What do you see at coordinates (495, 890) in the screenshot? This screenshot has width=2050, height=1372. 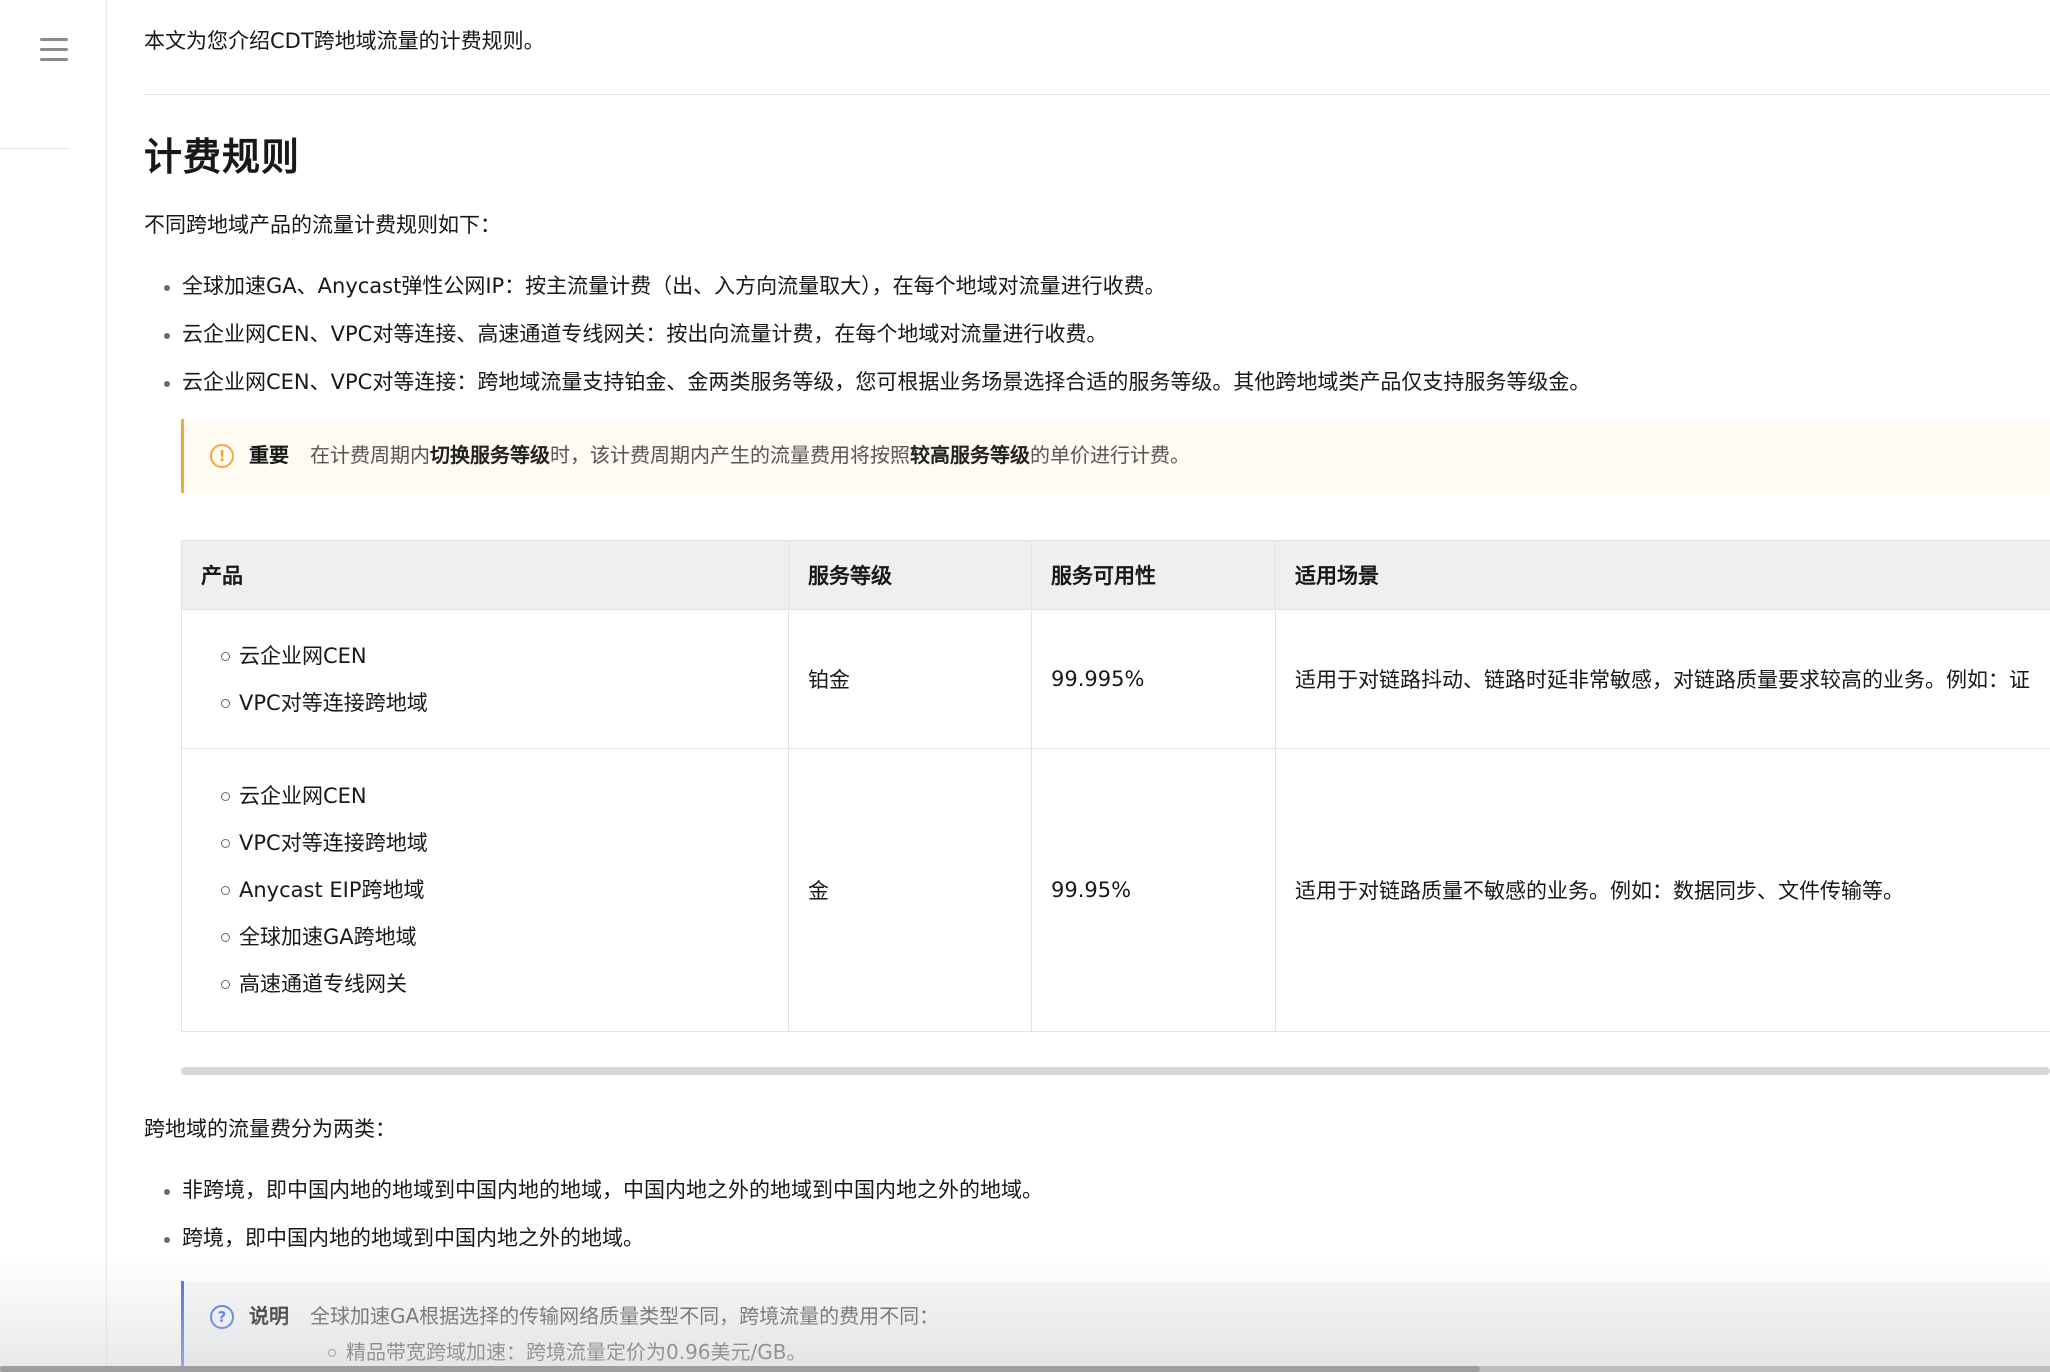 I see `product-item: Anycast EIP跨地域` at bounding box center [495, 890].